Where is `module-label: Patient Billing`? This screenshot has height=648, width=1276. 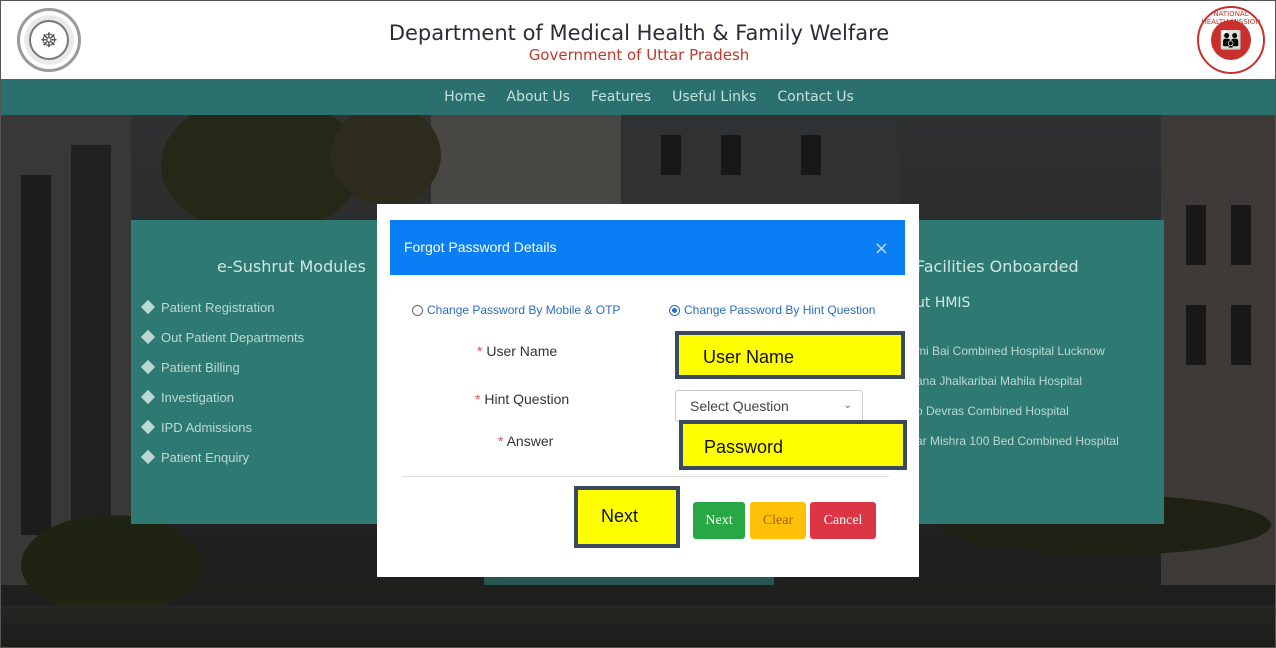
module-label: Patient Billing is located at coordinates (200, 367).